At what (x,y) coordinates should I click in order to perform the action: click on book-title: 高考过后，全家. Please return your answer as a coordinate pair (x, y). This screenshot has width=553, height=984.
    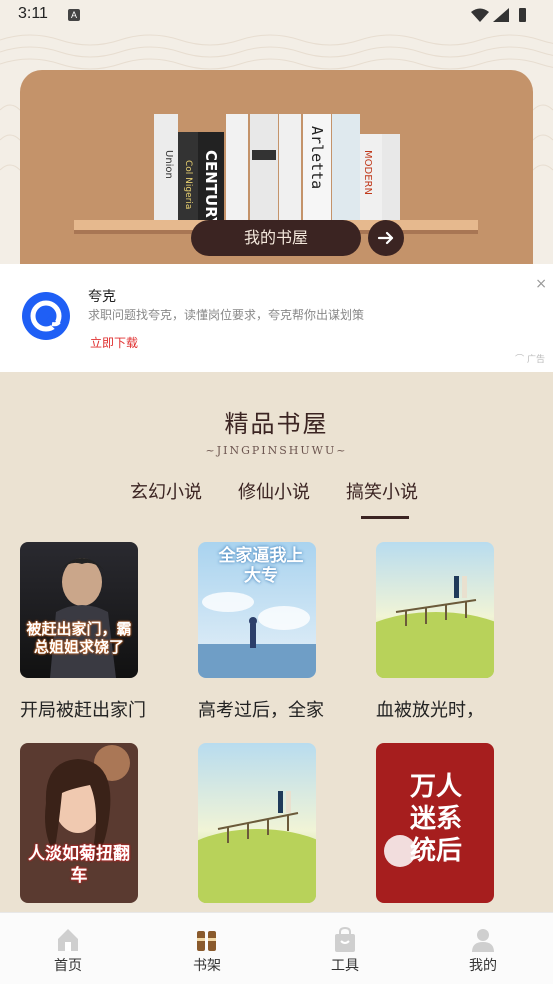
    Looking at the image, I should click on (261, 709).